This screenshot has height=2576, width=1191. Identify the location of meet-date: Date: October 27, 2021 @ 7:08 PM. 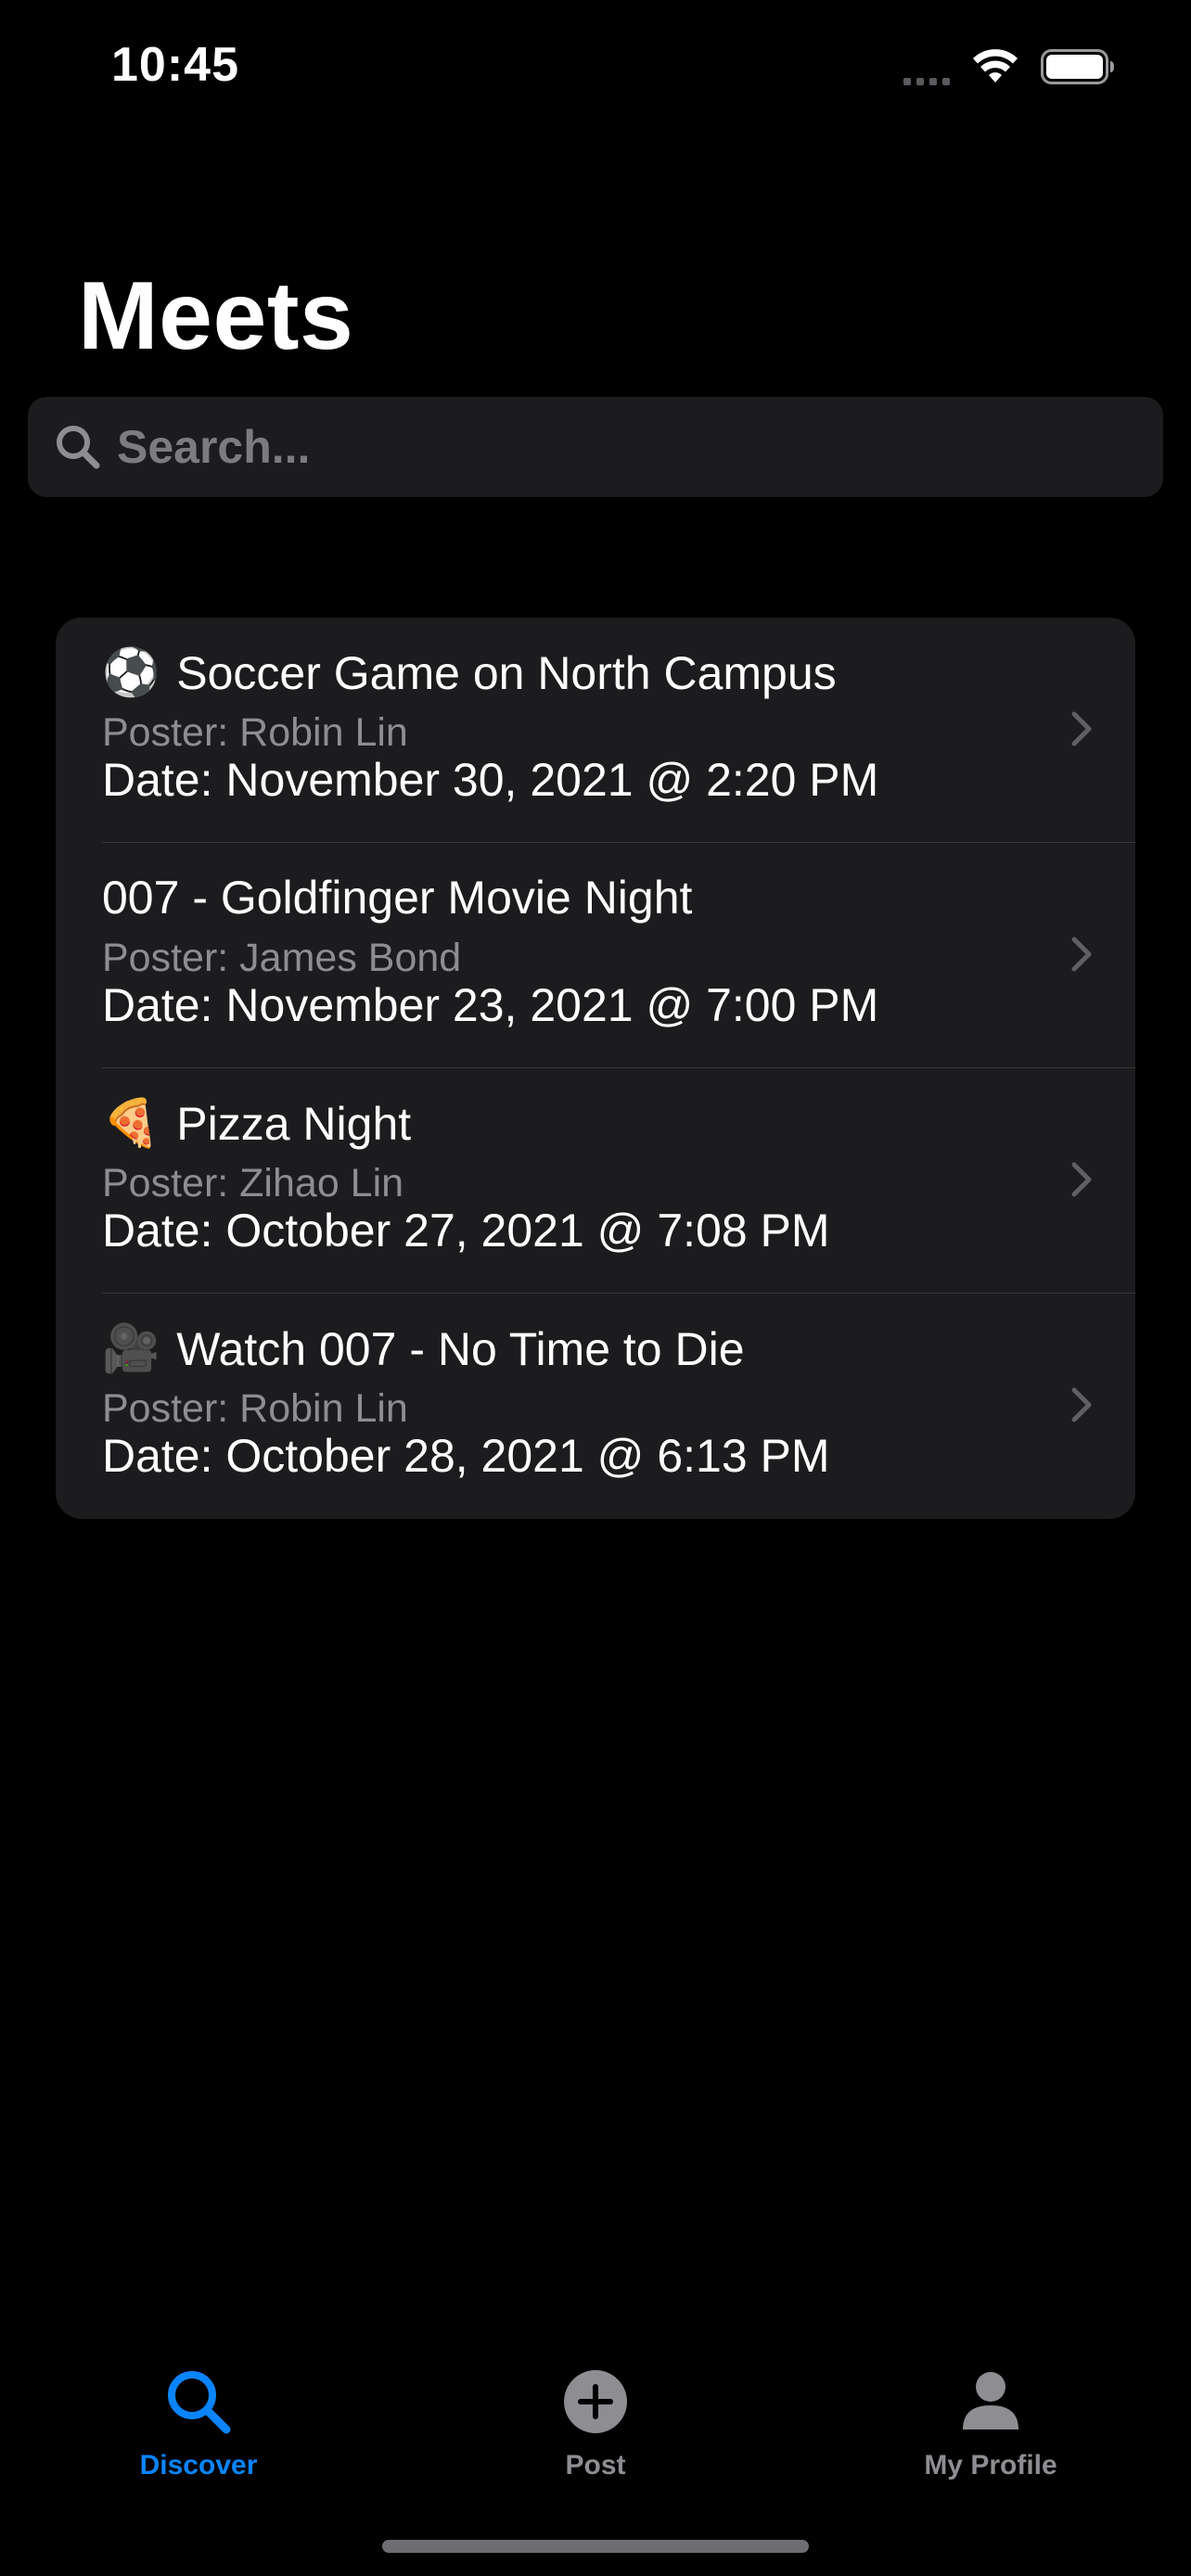
(466, 1230).